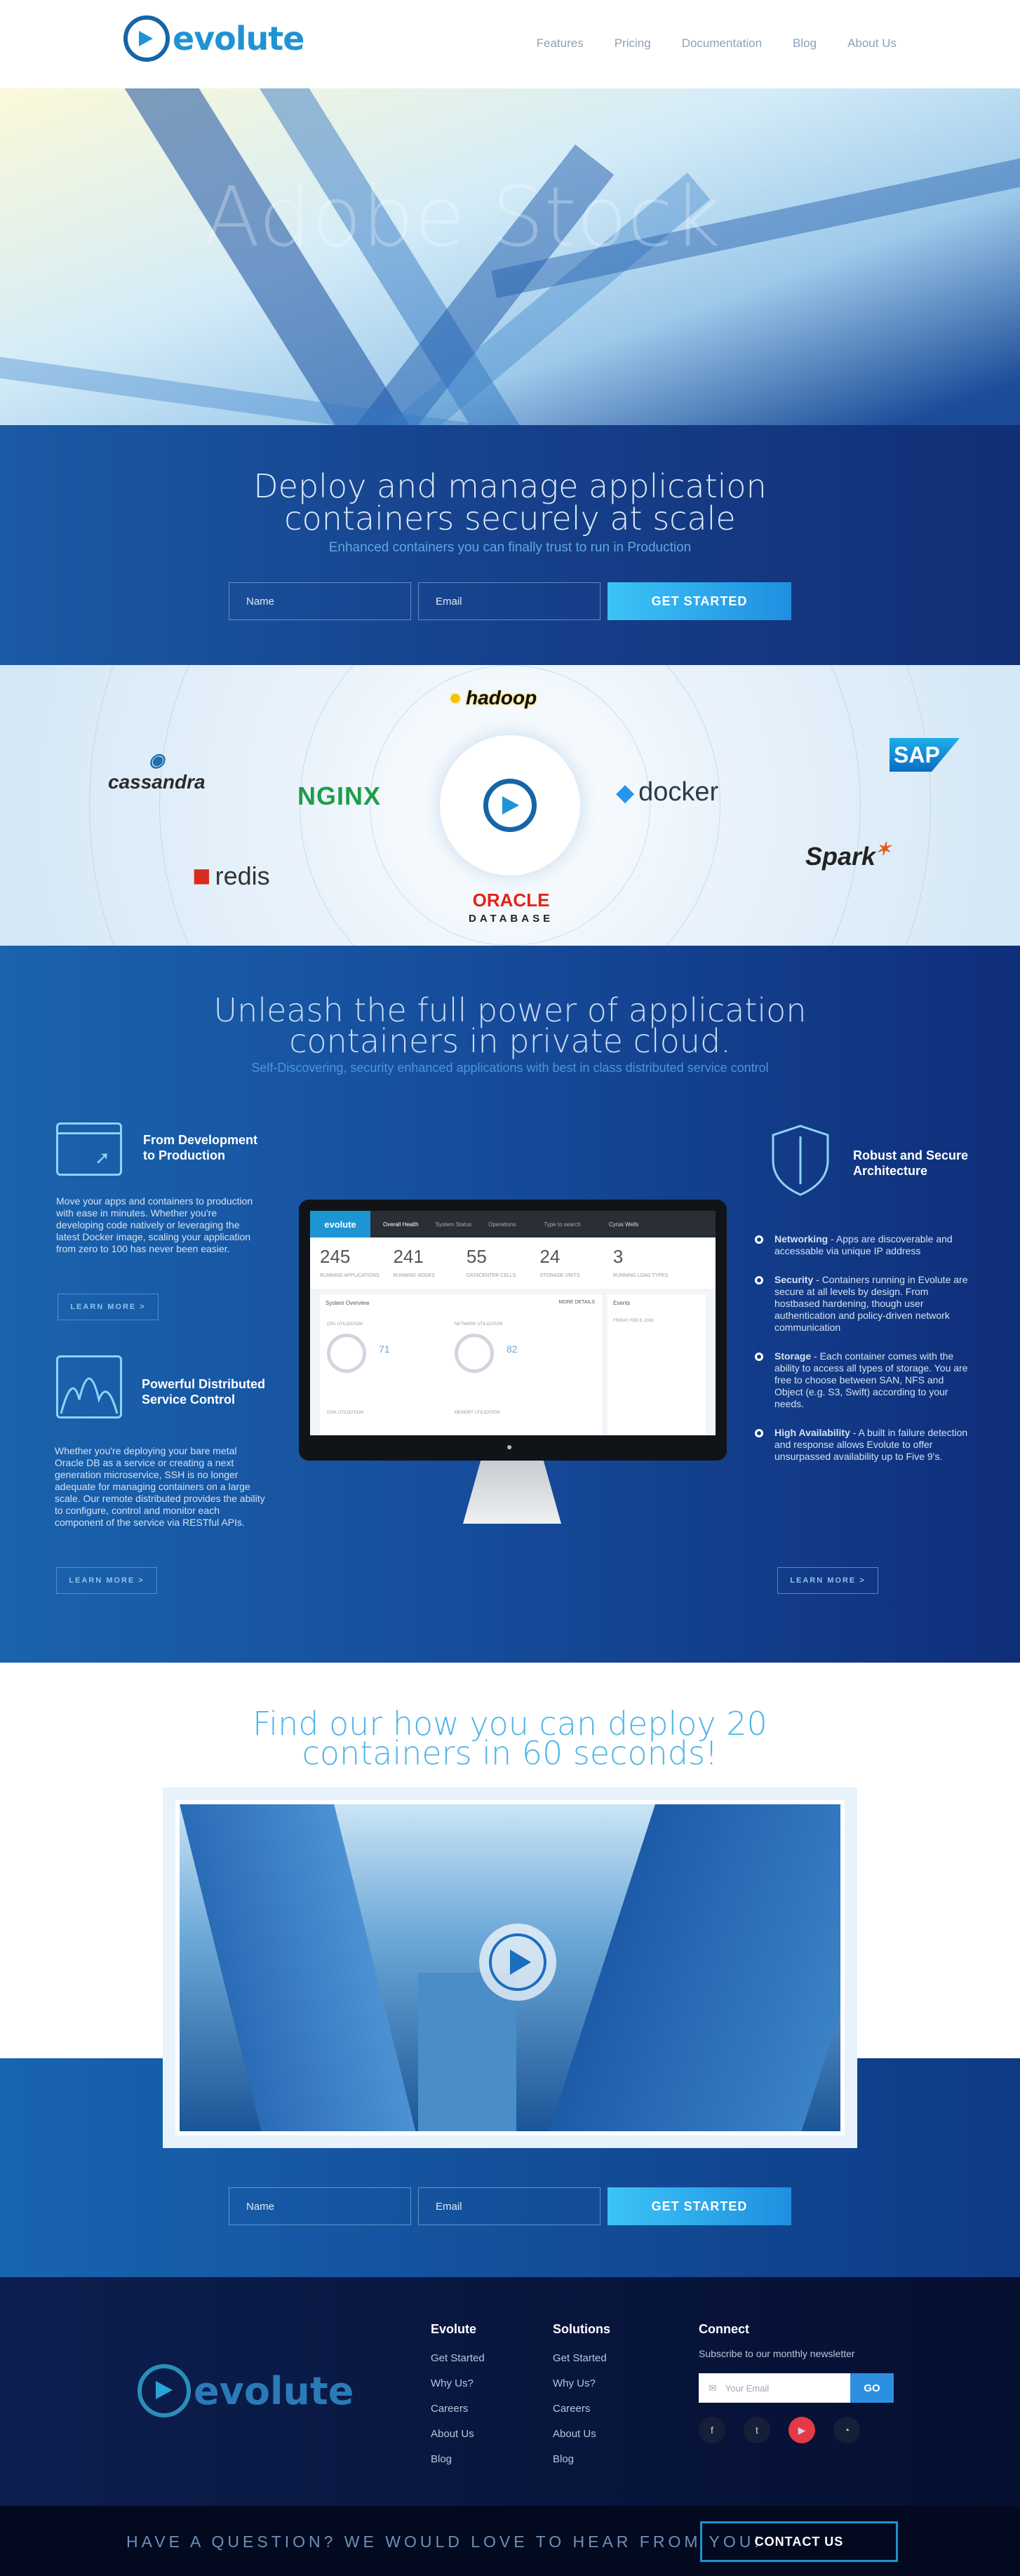  I want to click on nginx-logo: NGINX, so click(339, 796).